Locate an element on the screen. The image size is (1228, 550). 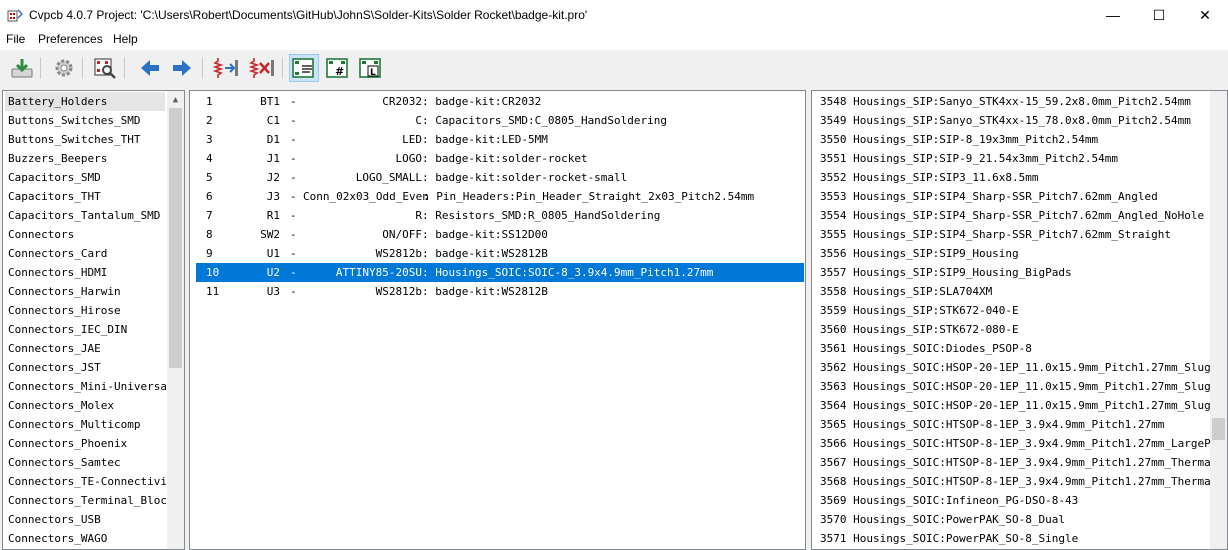
close-button: ✕ is located at coordinates (1205, 15).